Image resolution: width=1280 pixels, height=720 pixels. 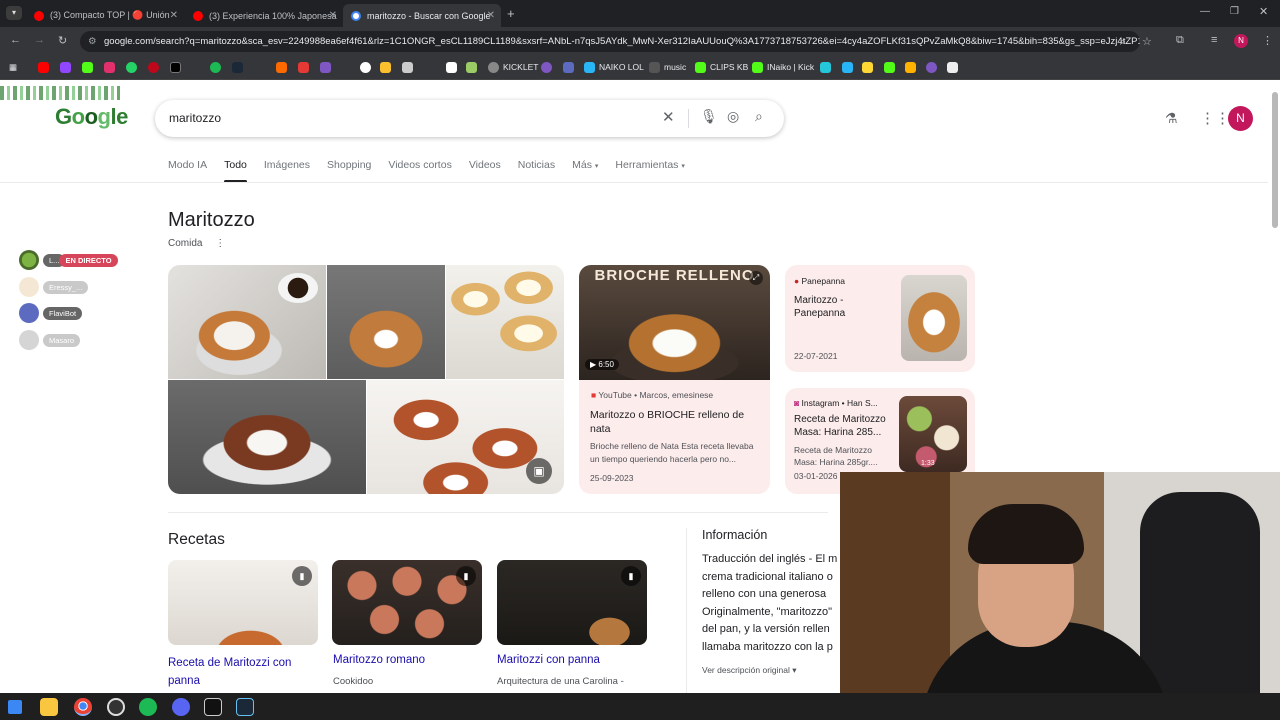 What do you see at coordinates (1275, 160) in the screenshot?
I see `scrollbar` at bounding box center [1275, 160].